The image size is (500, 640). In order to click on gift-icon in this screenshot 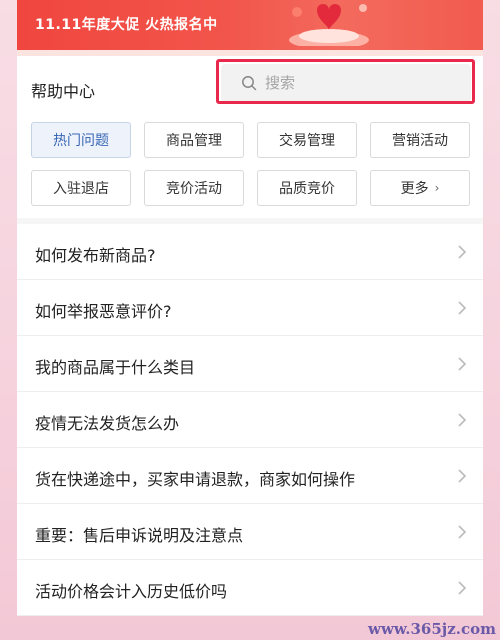, I will do `click(329, 25)`.